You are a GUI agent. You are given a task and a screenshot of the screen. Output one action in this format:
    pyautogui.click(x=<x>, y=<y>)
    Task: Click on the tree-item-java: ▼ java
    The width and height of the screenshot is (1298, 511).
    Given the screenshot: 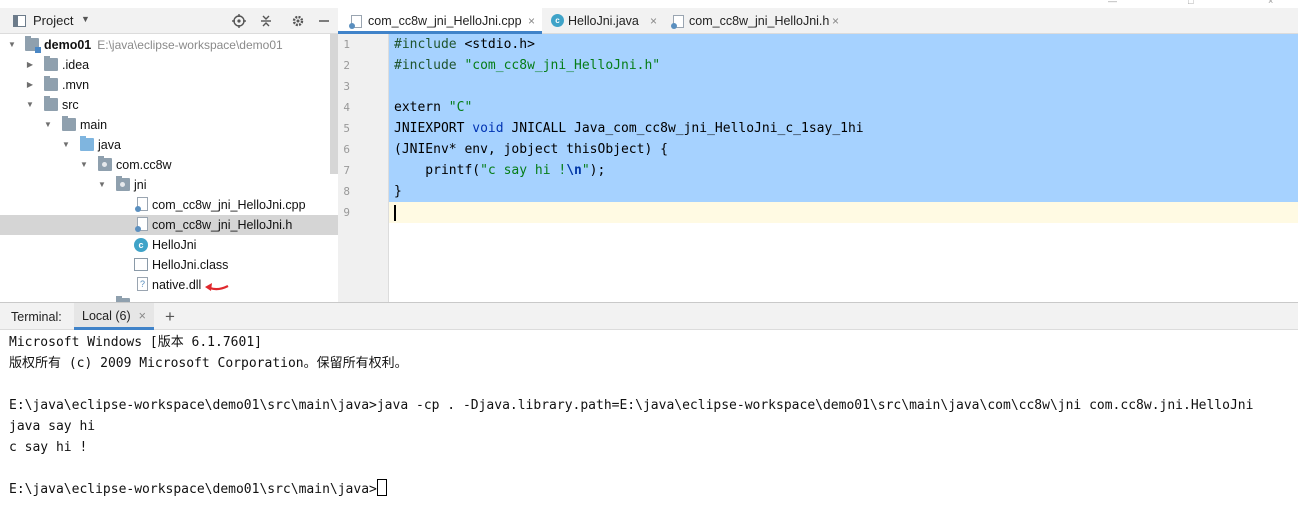 What is the action you would take?
    pyautogui.click(x=169, y=145)
    